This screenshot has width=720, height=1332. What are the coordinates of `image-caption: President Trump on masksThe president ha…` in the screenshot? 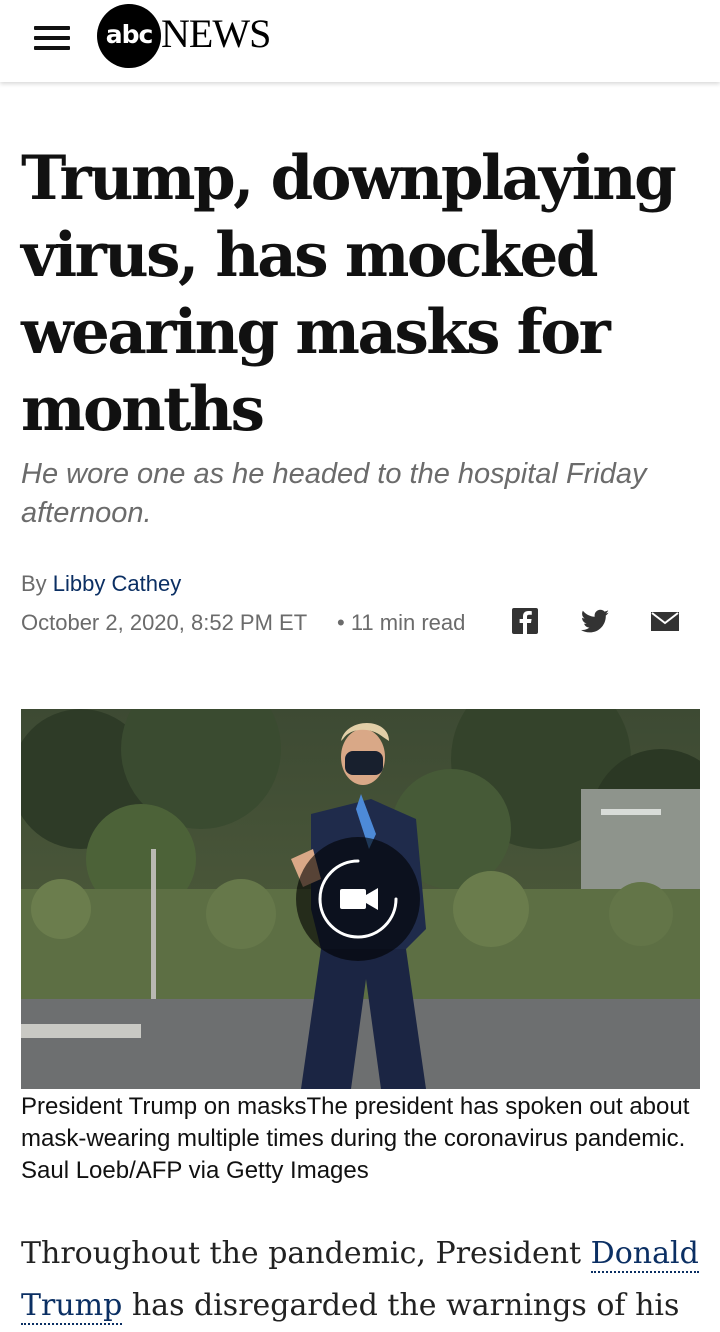 It's located at (355, 1138).